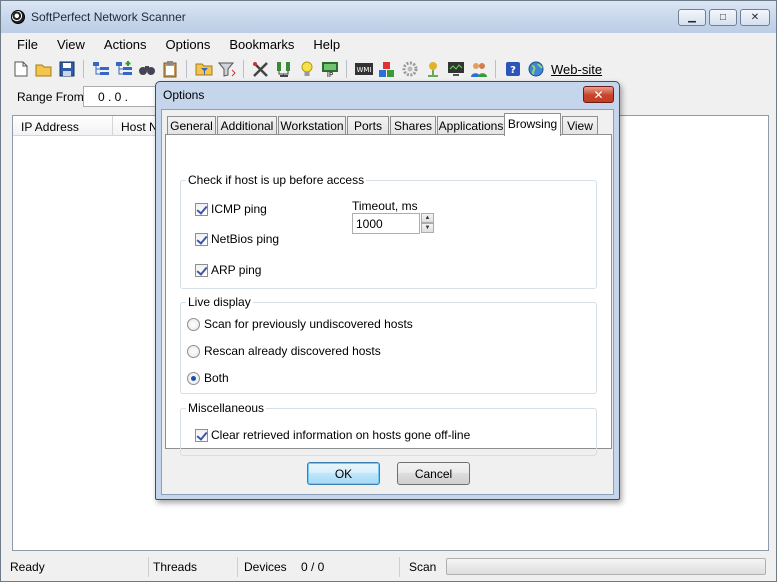 Image resolution: width=777 pixels, height=582 pixels. I want to click on find-icon, so click(146, 69).